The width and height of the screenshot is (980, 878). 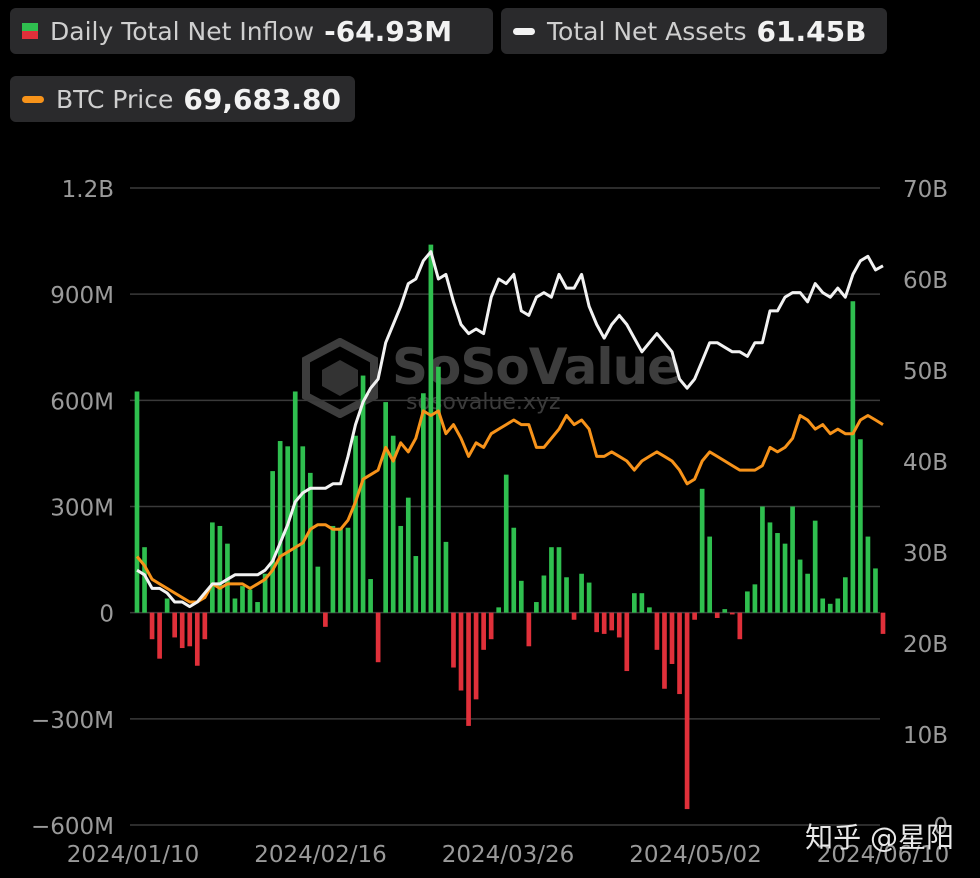 What do you see at coordinates (88, 190) in the screenshot?
I see `y-left-tick-label: 1.2B` at bounding box center [88, 190].